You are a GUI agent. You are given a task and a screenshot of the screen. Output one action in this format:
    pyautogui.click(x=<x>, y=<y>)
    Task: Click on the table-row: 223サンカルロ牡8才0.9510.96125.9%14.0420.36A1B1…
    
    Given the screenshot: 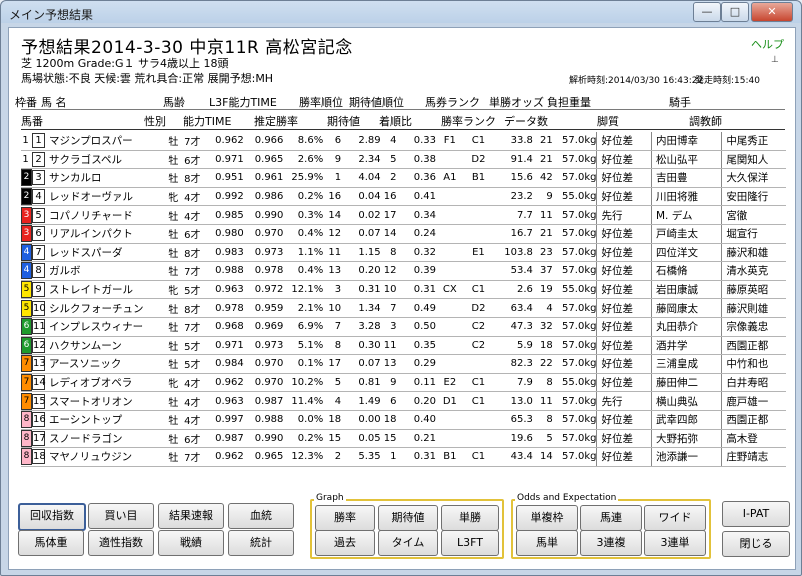 What is the action you would take?
    pyautogui.click(x=403, y=178)
    